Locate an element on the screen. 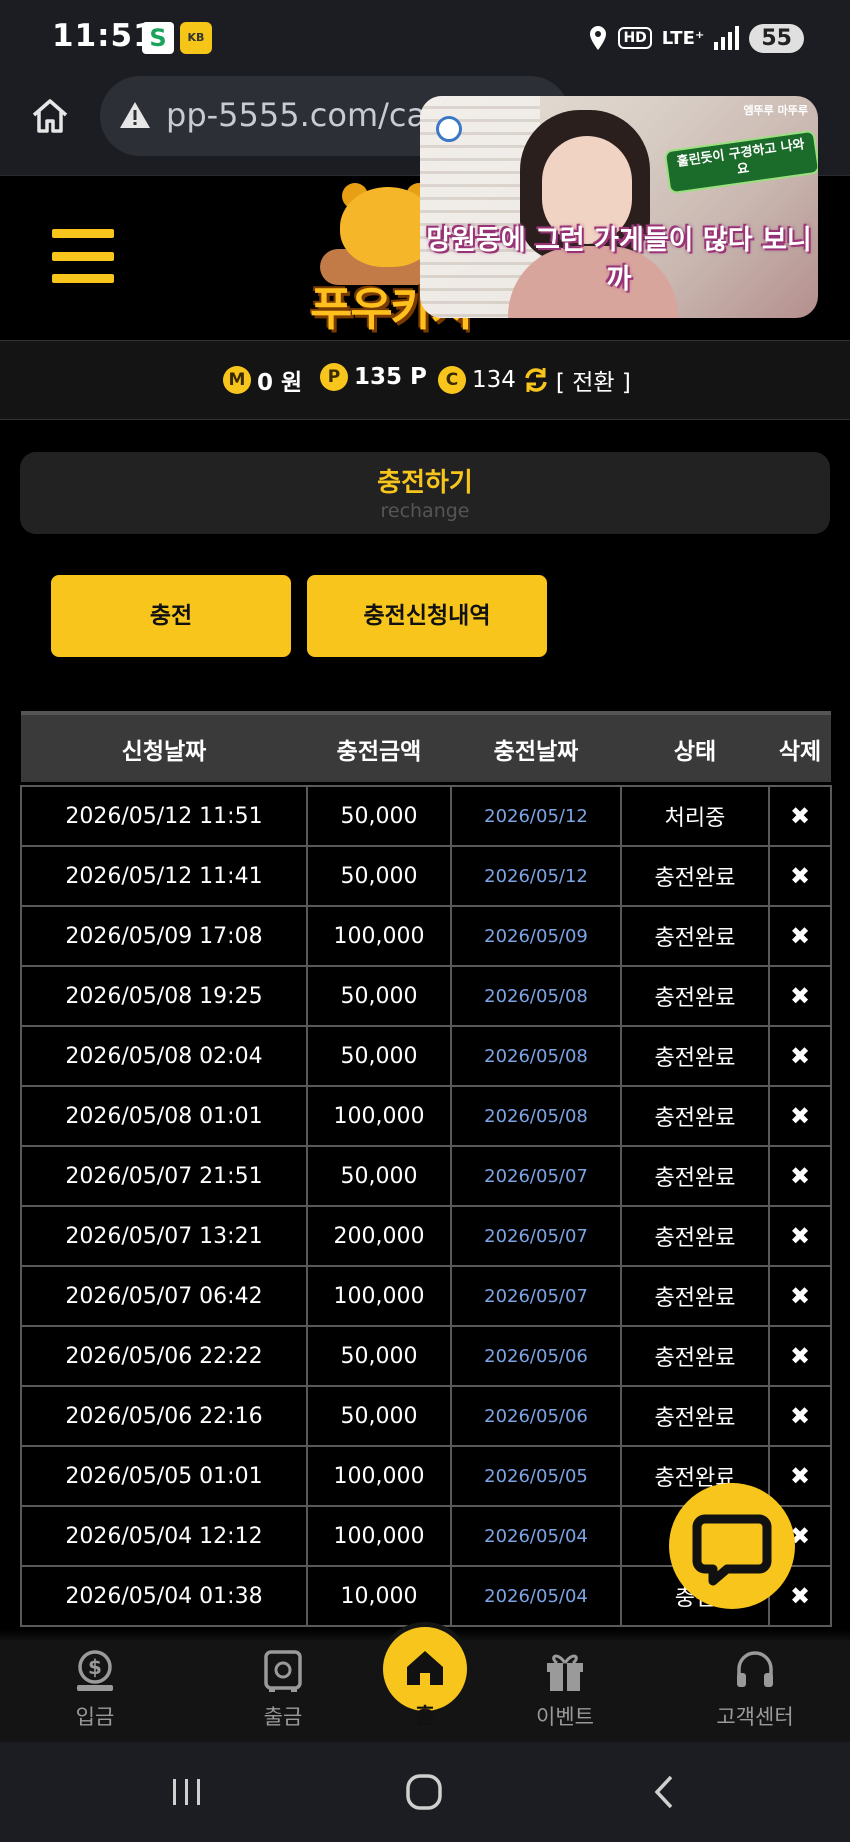 The width and height of the screenshot is (850, 1842). col-header-amount: 충전금액 is located at coordinates (379, 746).